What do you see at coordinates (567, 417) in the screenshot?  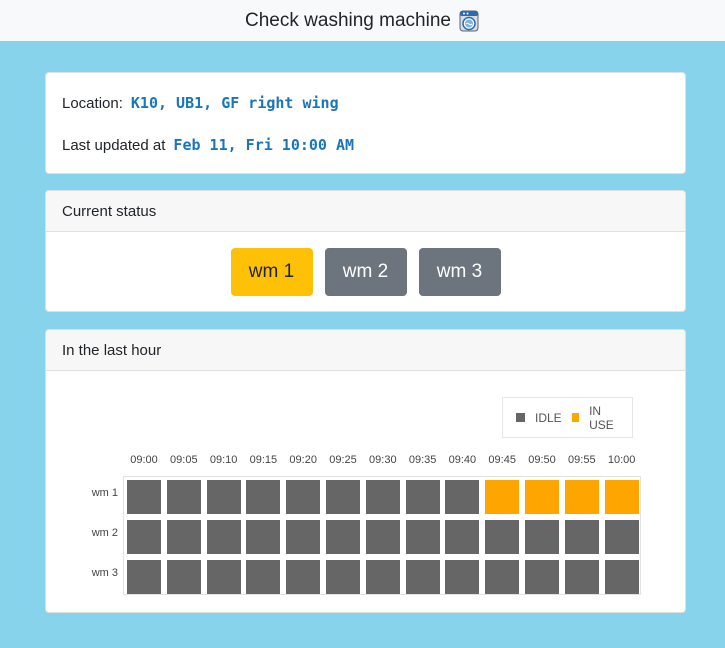 I see `heatmap-legend: IDLE IN USE` at bounding box center [567, 417].